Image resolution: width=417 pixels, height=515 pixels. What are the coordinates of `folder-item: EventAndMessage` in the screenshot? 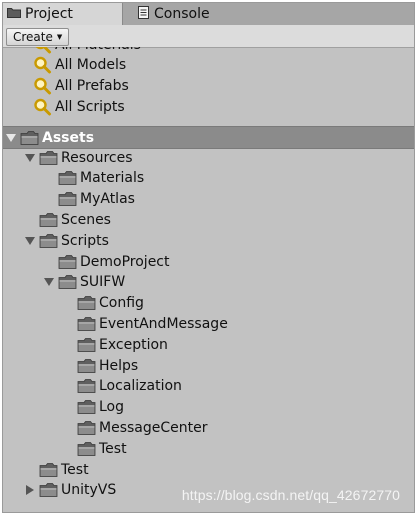 It's located at (208, 323).